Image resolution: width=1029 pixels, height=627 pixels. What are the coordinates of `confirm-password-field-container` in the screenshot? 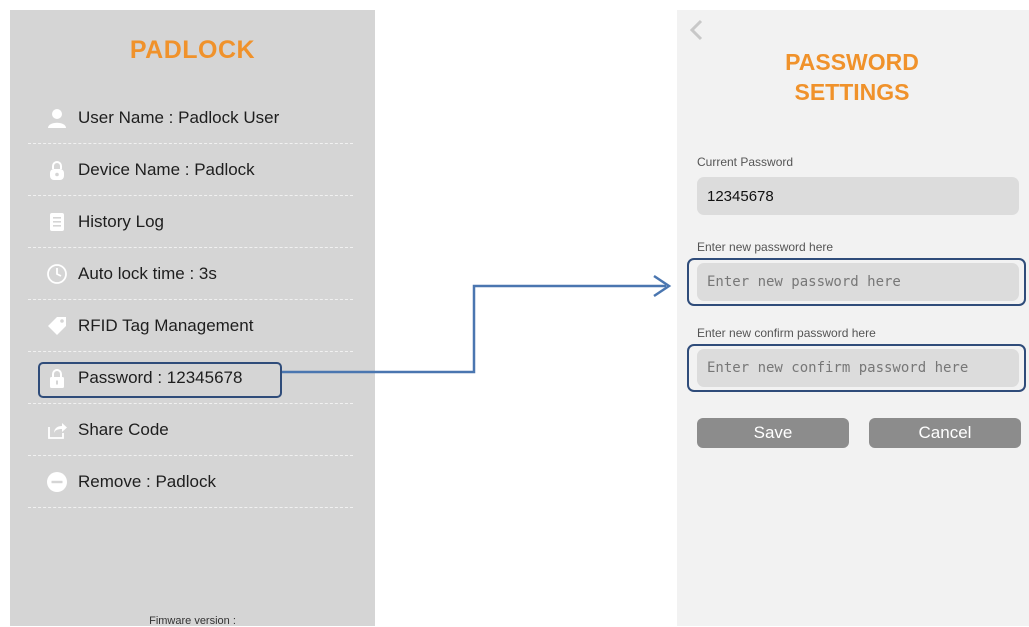 It's located at (858, 368).